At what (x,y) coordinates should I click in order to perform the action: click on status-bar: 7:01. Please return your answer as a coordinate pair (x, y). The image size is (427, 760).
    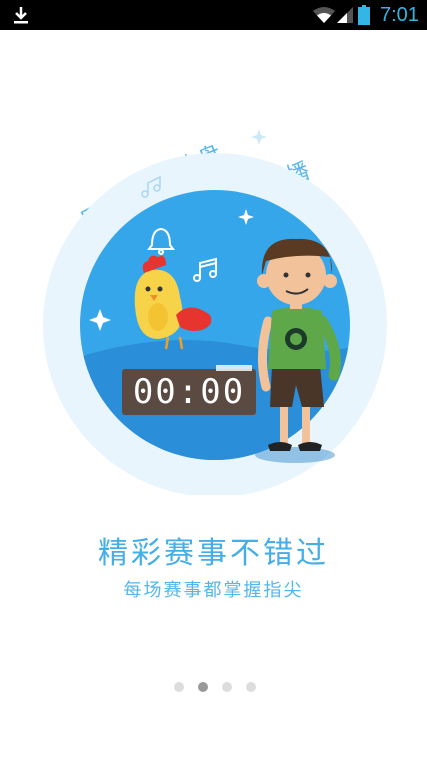
    Looking at the image, I should click on (213, 15).